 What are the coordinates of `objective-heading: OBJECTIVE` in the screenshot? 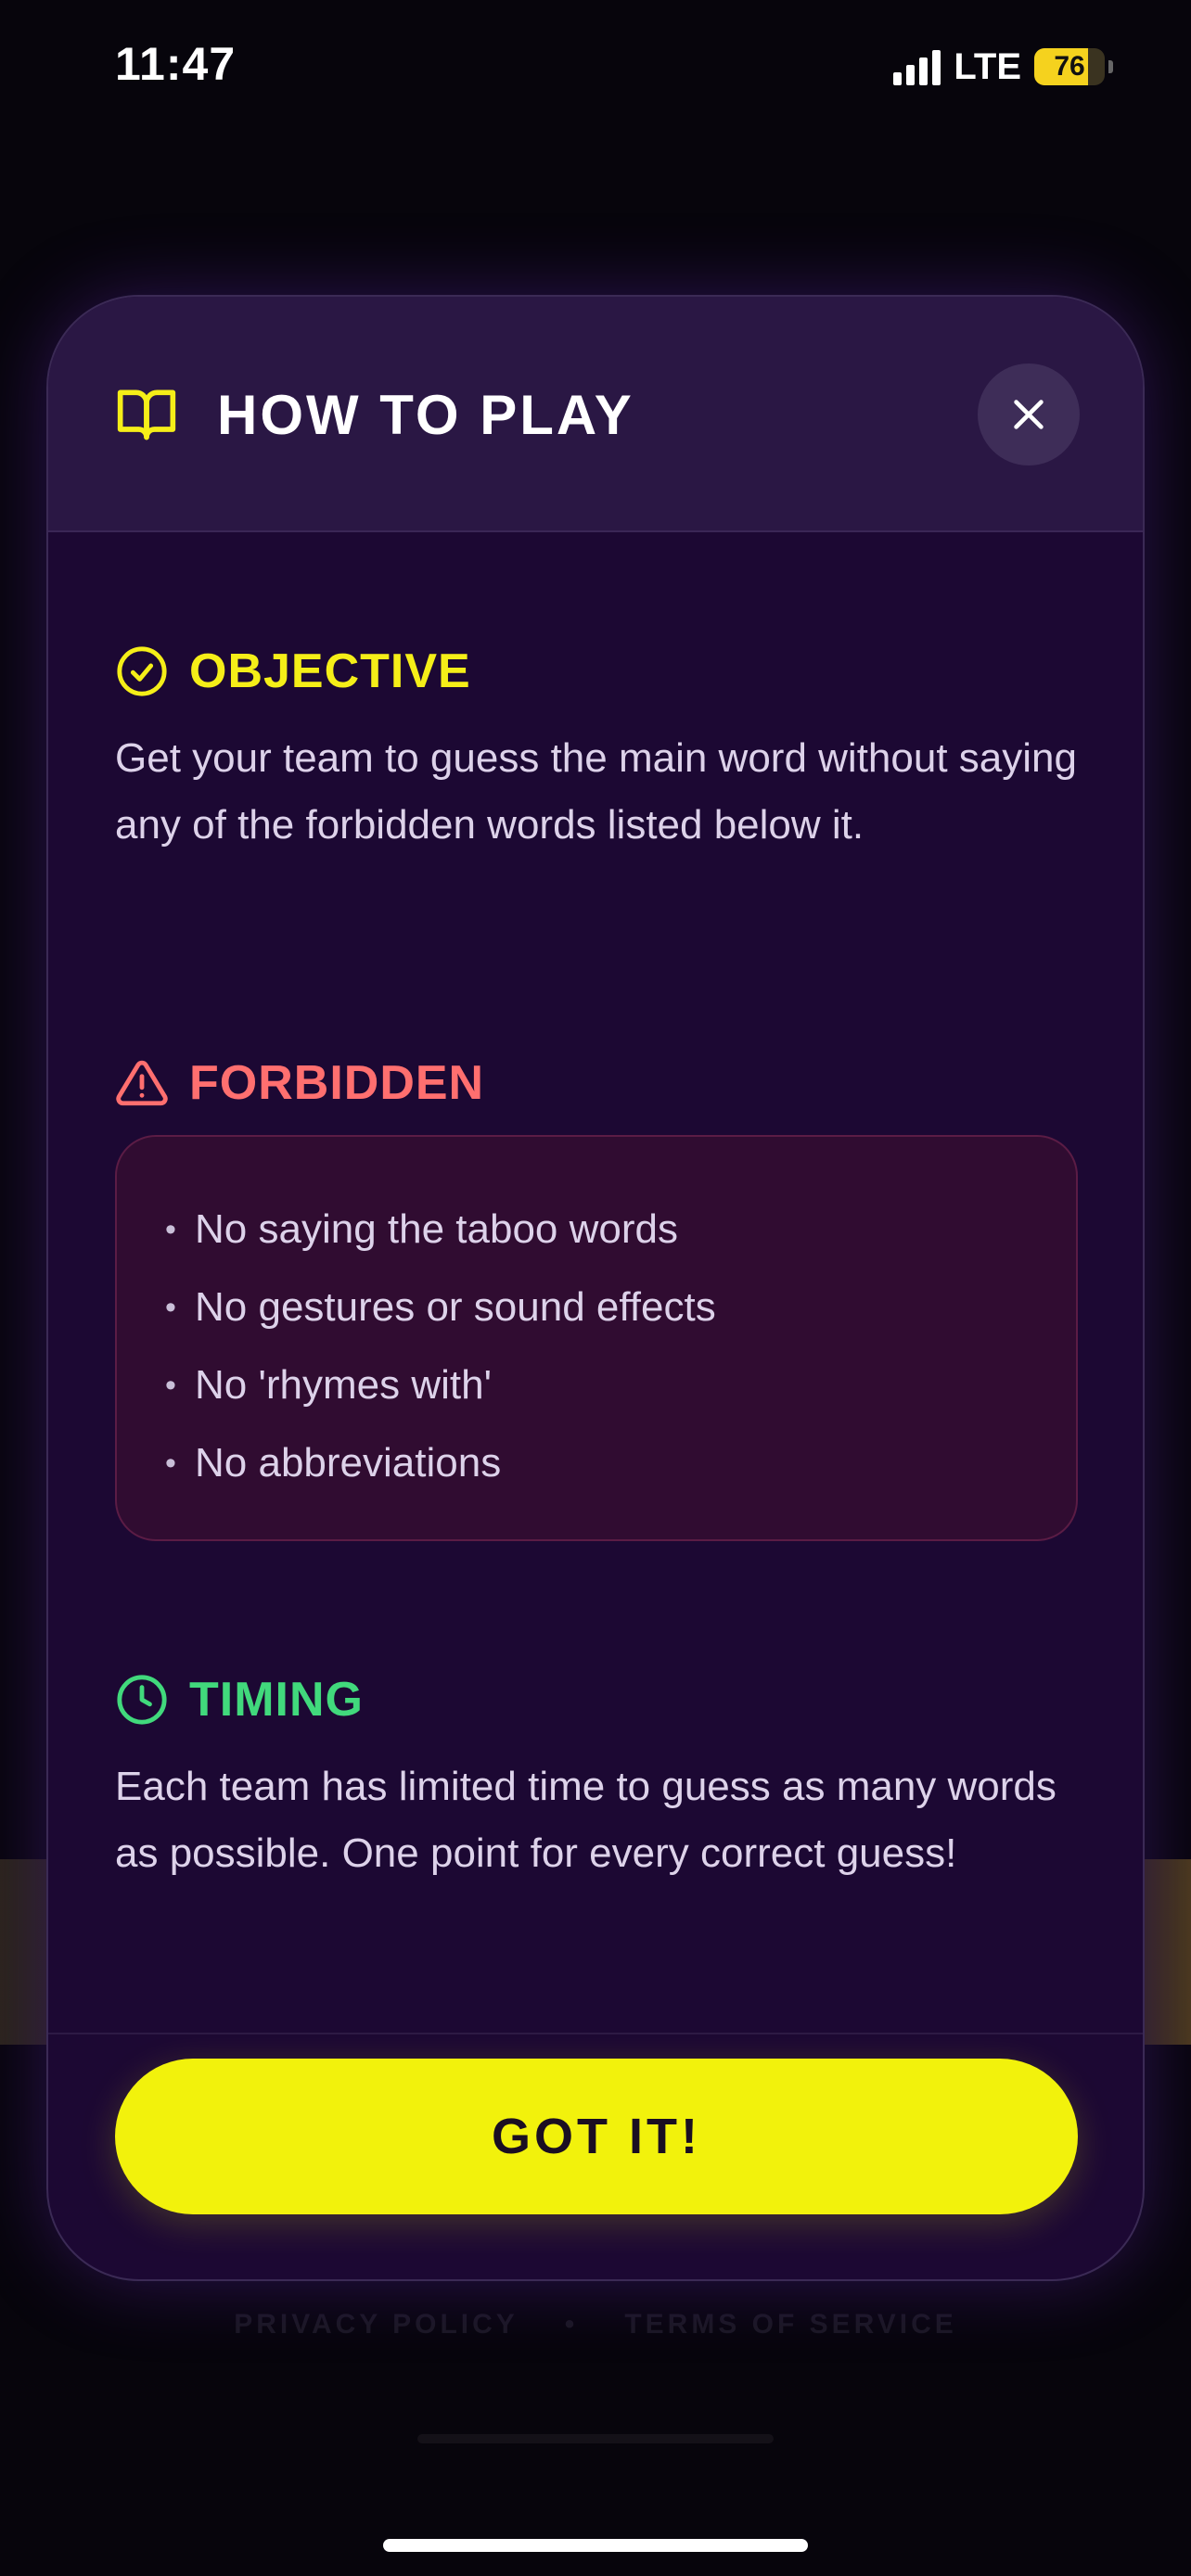 It's located at (293, 672).